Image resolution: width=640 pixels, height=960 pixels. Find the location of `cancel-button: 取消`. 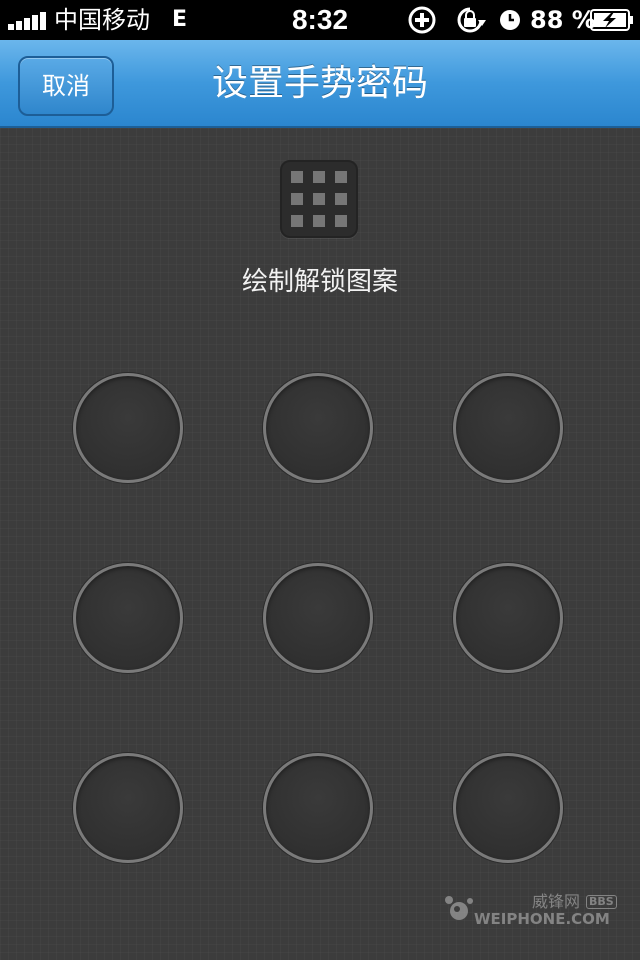

cancel-button: 取消 is located at coordinates (66, 86).